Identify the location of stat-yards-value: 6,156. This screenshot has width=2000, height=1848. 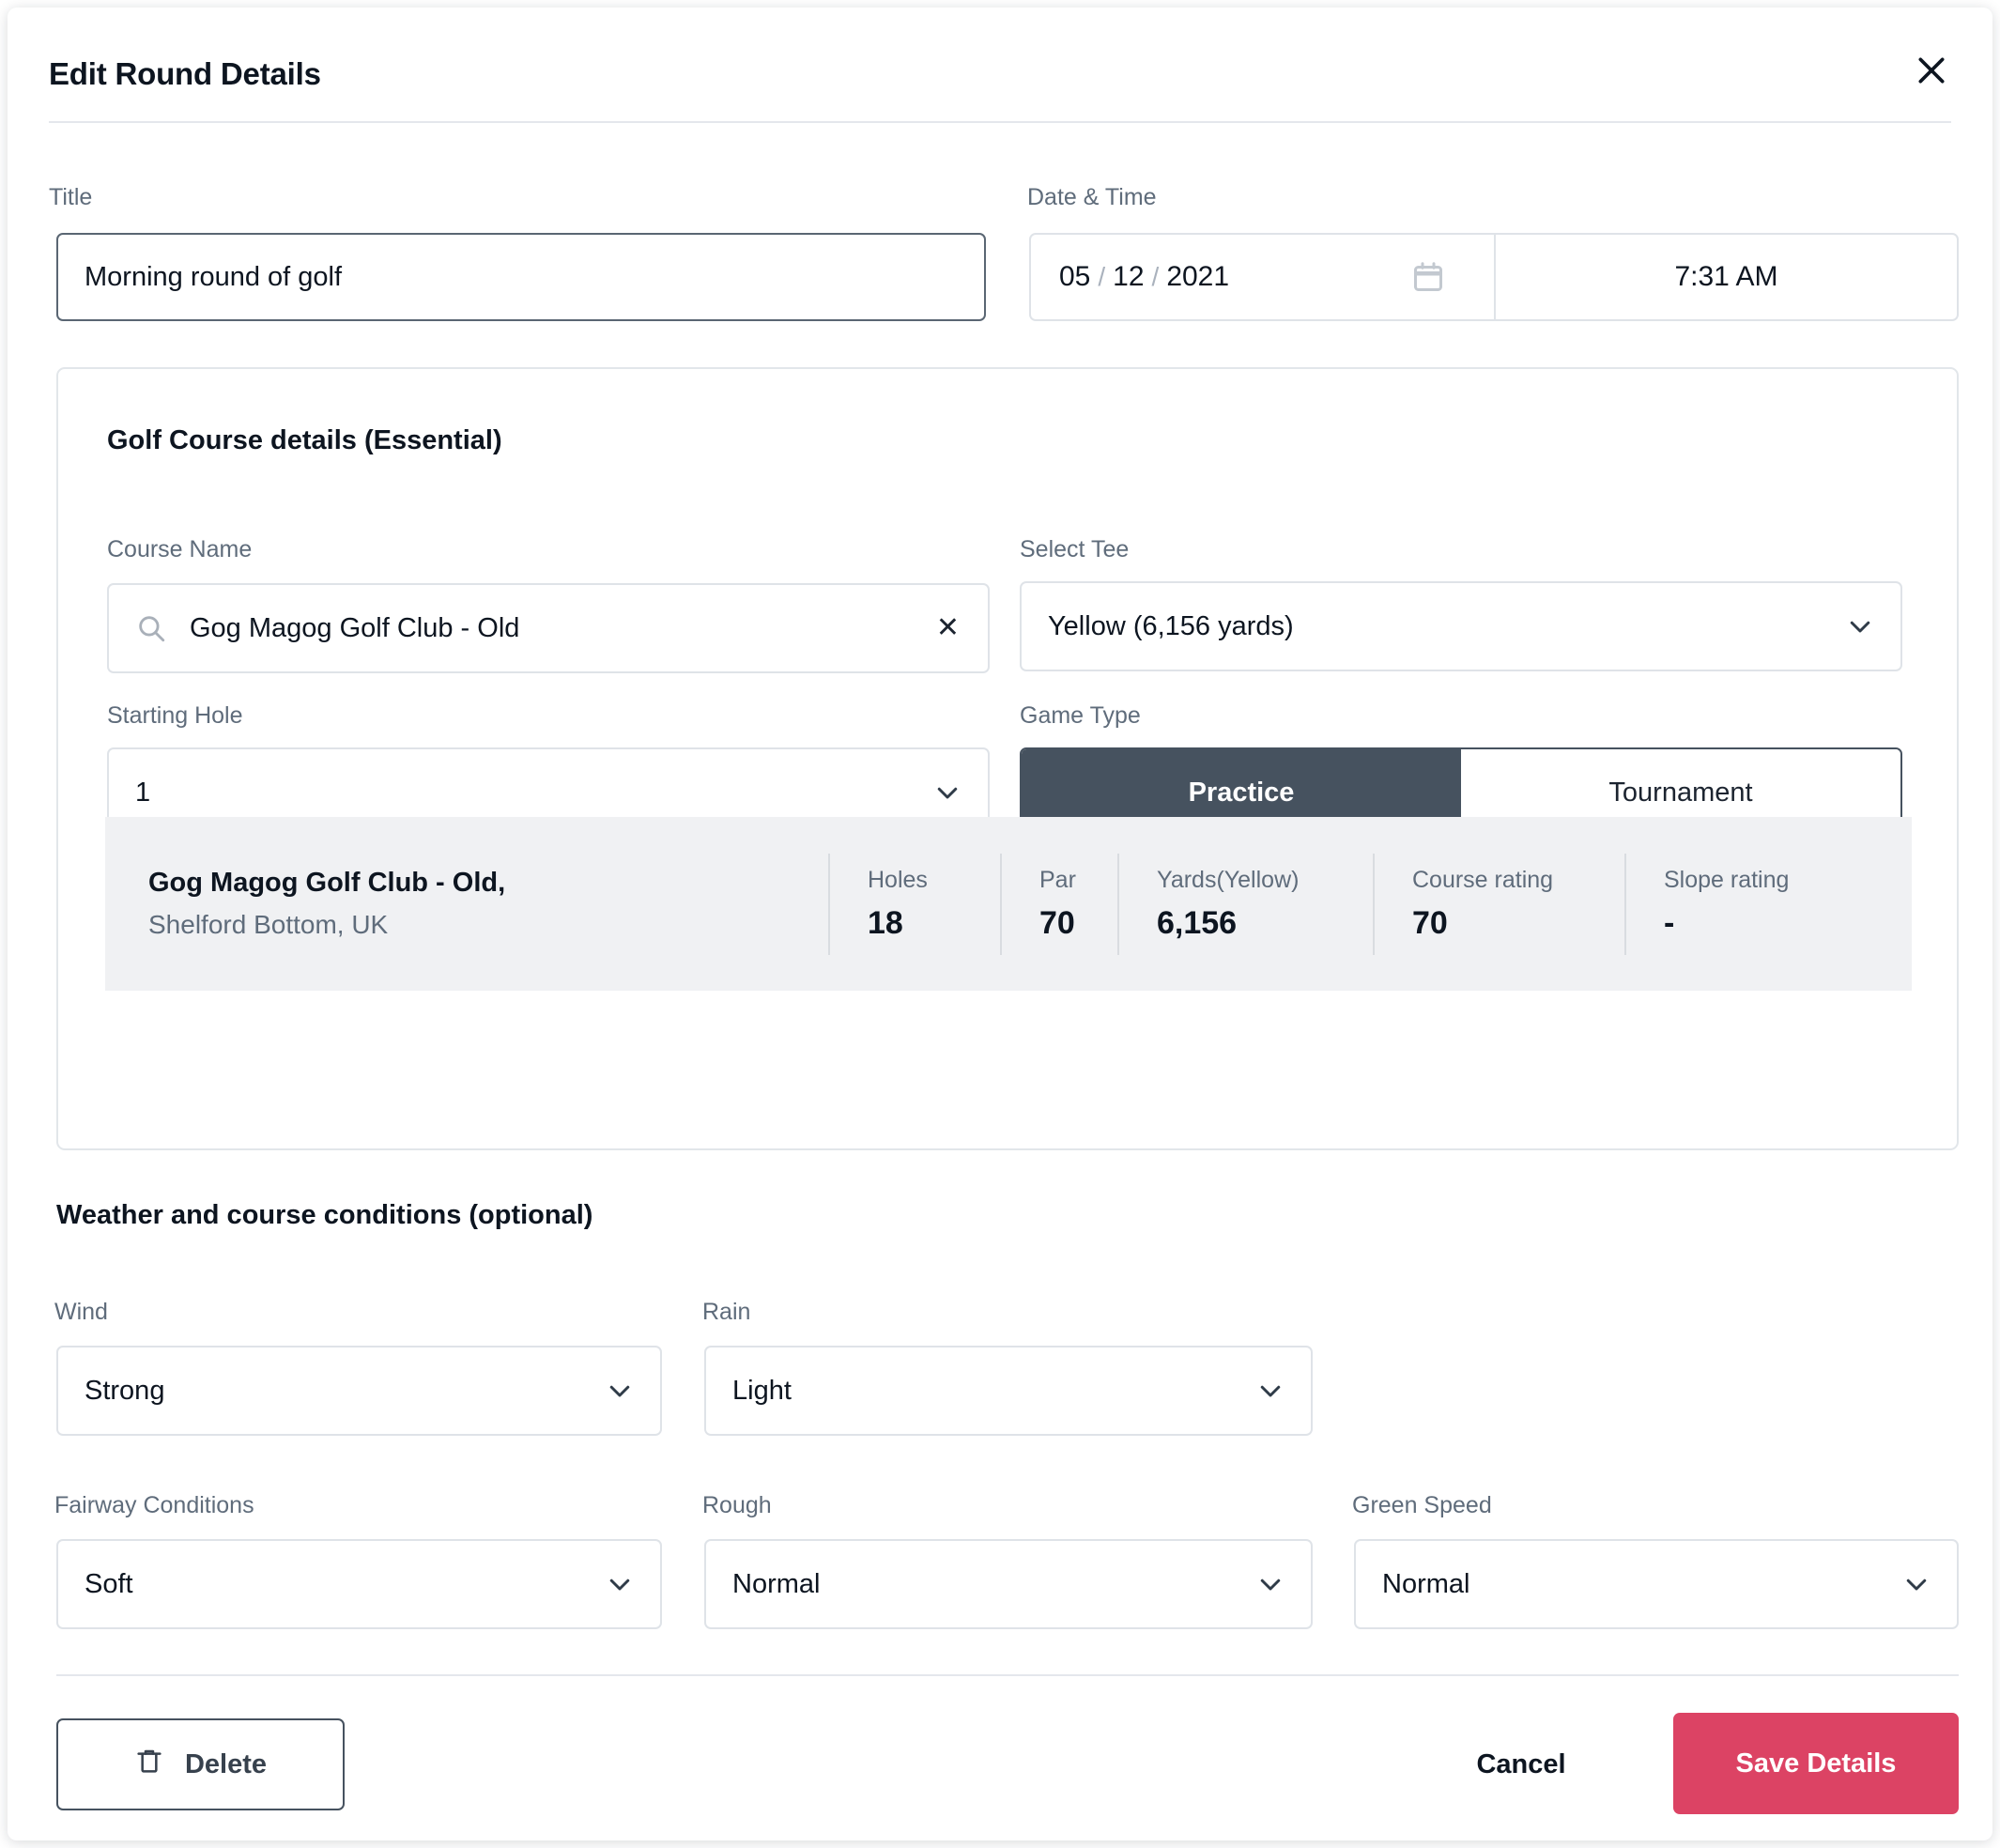
(1197, 922).